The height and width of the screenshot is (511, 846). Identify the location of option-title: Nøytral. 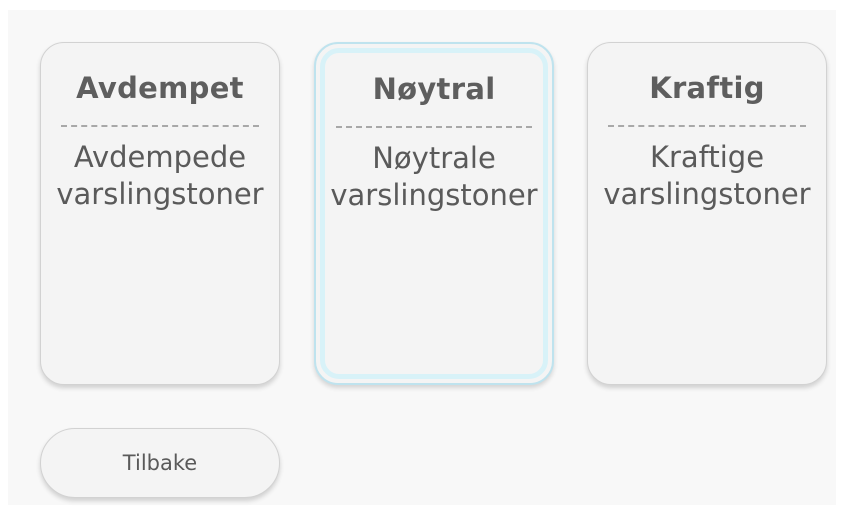
(434, 89).